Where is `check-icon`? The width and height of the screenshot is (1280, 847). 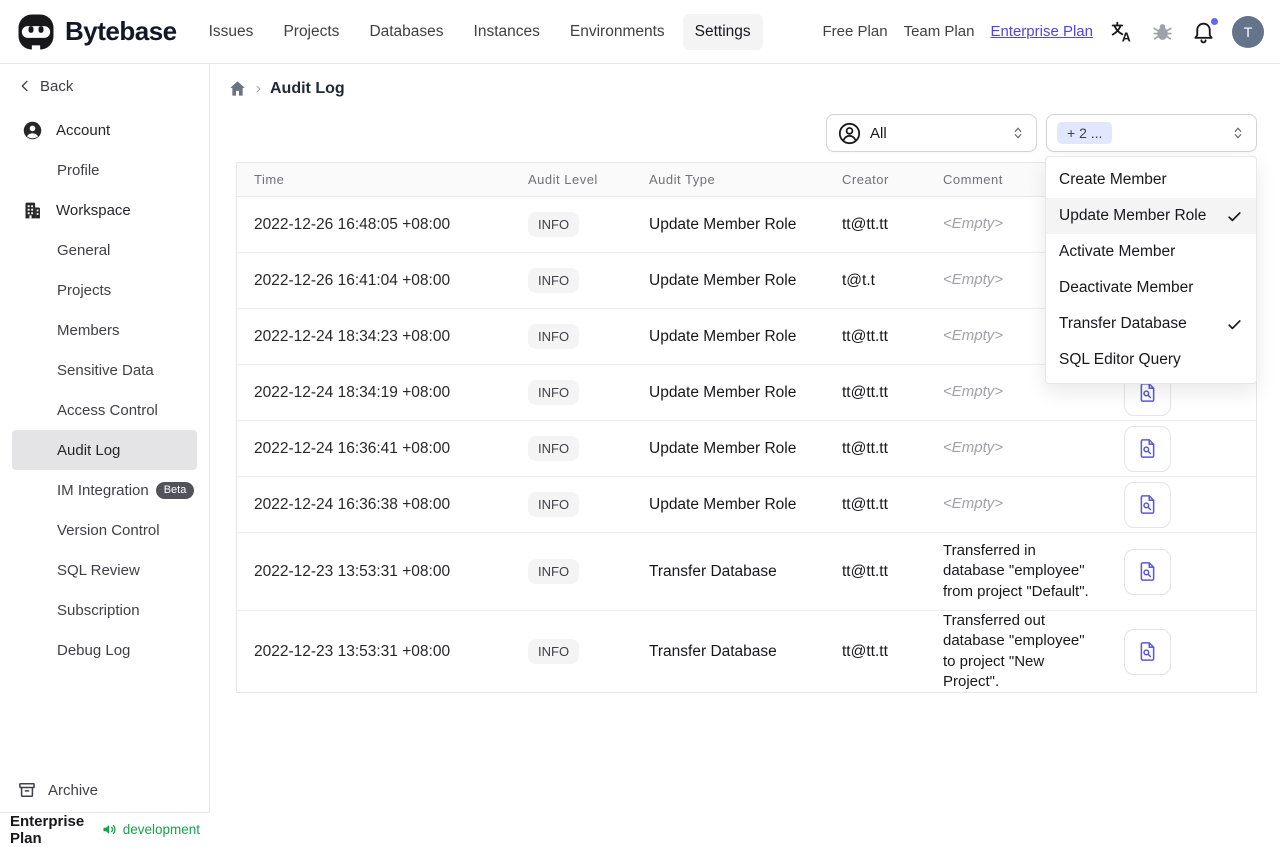 check-icon is located at coordinates (1234, 216).